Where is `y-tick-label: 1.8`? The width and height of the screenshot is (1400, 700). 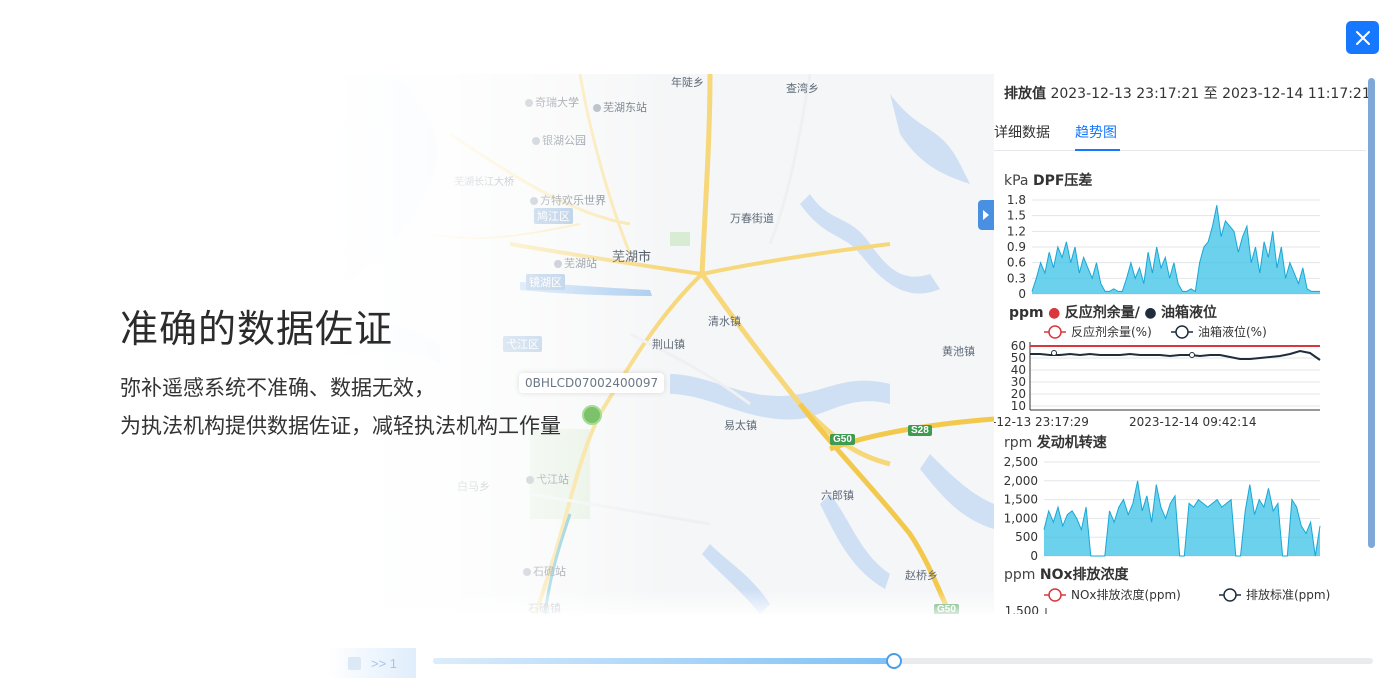 y-tick-label: 1.8 is located at coordinates (1016, 200).